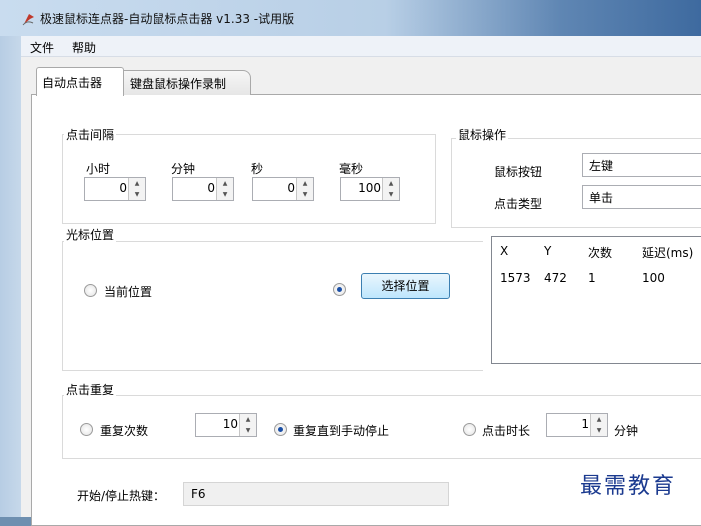 The height and width of the screenshot is (526, 701). I want to click on mouse-group-title: 鼠标操作, so click(482, 134).